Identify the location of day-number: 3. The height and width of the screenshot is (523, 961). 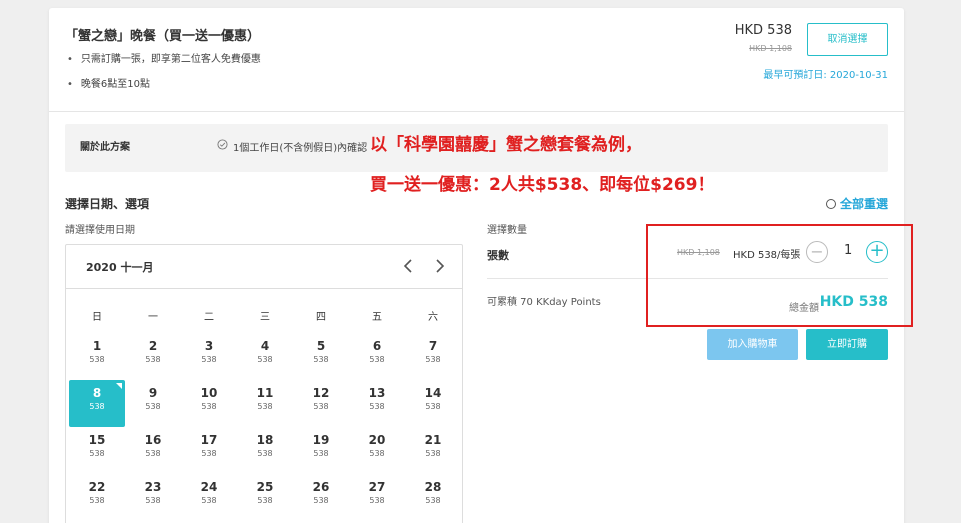
(209, 346).